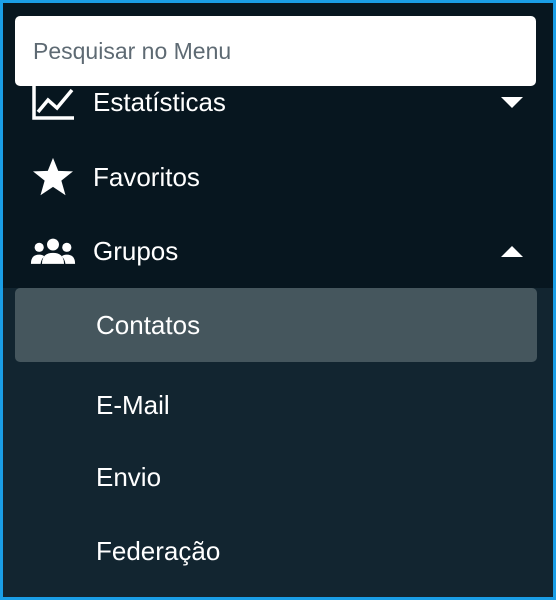  What do you see at coordinates (53, 251) in the screenshot?
I see `users-icon` at bounding box center [53, 251].